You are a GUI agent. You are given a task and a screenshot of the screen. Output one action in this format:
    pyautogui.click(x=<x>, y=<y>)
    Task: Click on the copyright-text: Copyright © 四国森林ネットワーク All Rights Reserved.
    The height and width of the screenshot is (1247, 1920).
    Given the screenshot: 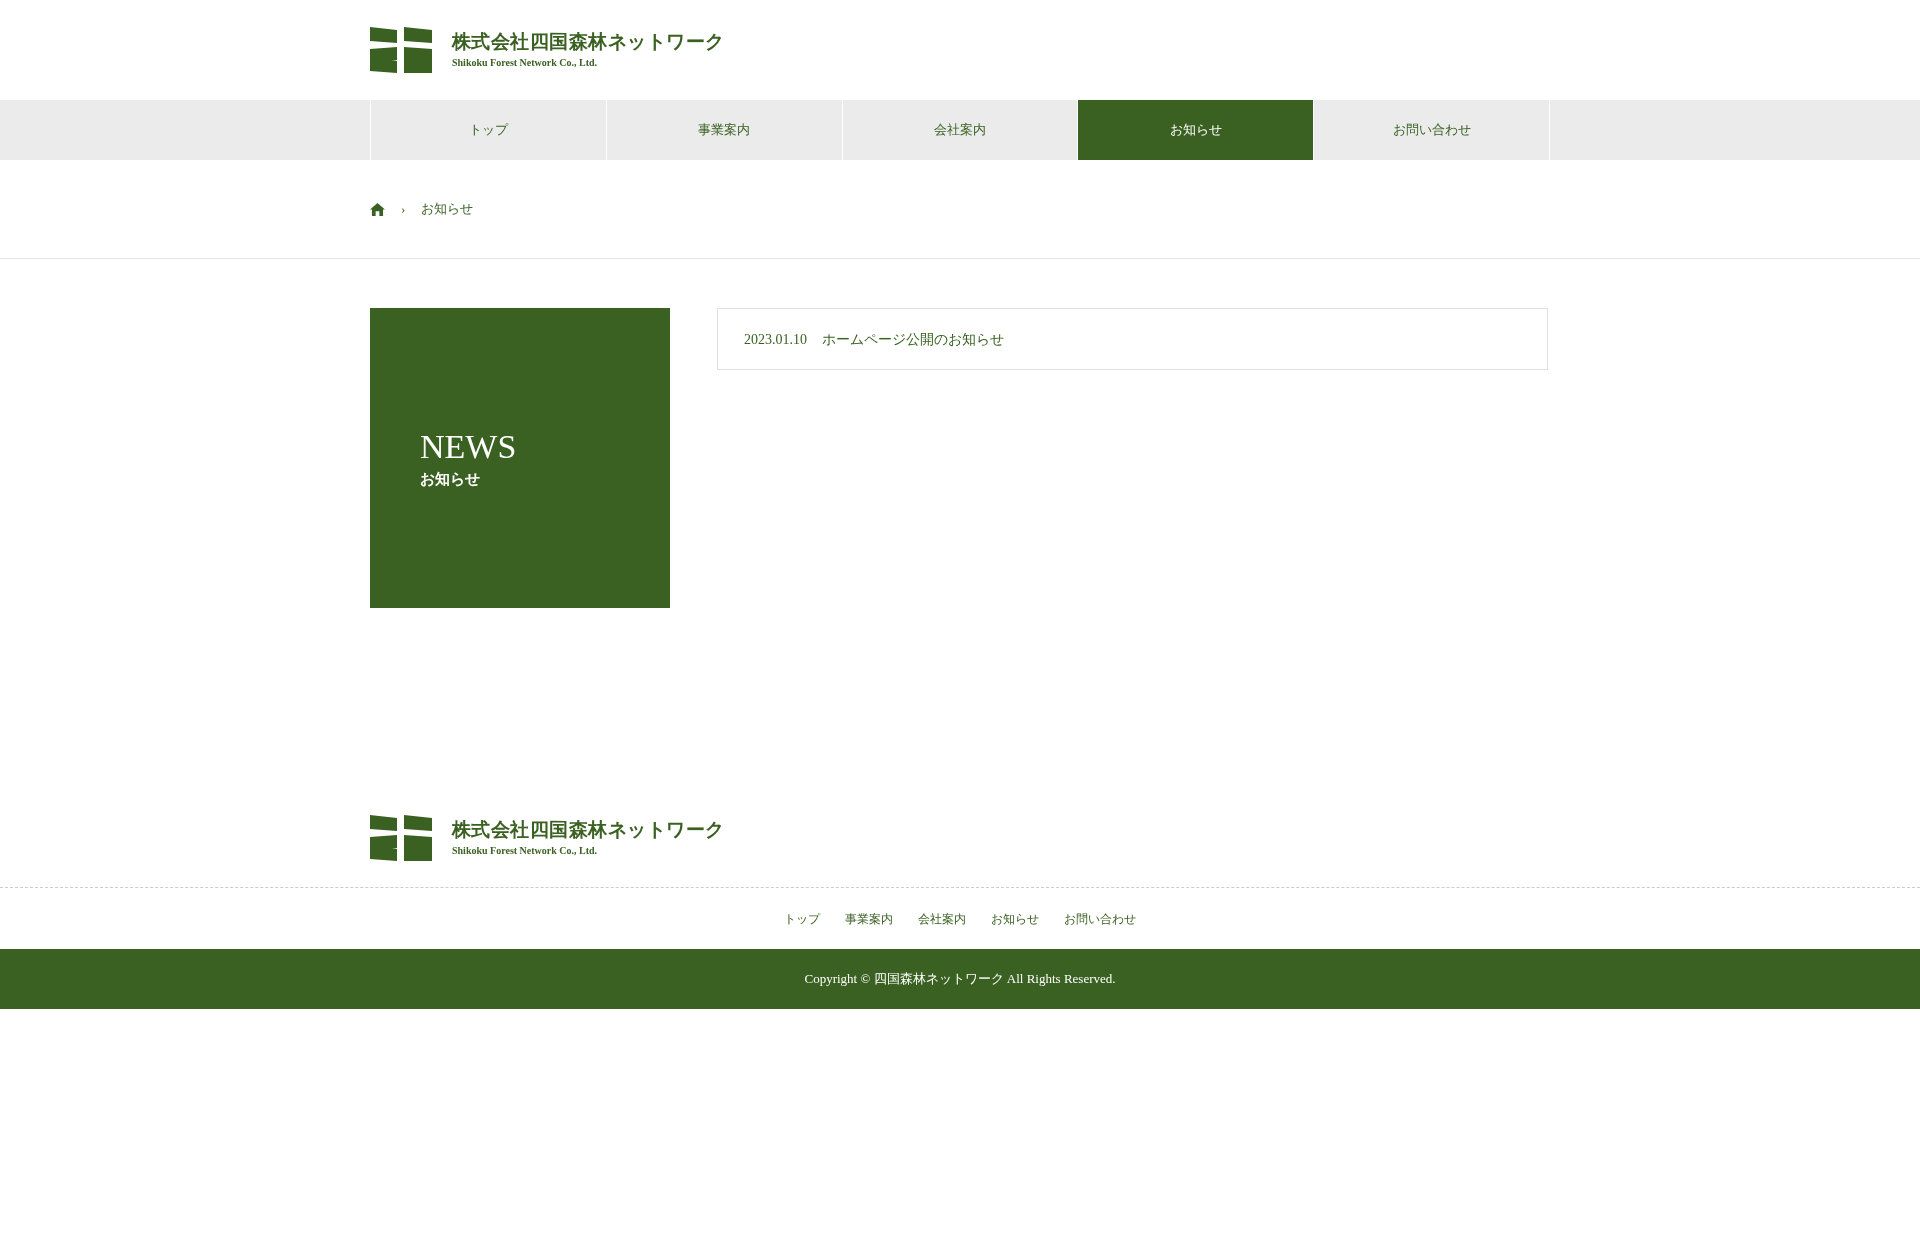 What is the action you would take?
    pyautogui.click(x=960, y=979)
    